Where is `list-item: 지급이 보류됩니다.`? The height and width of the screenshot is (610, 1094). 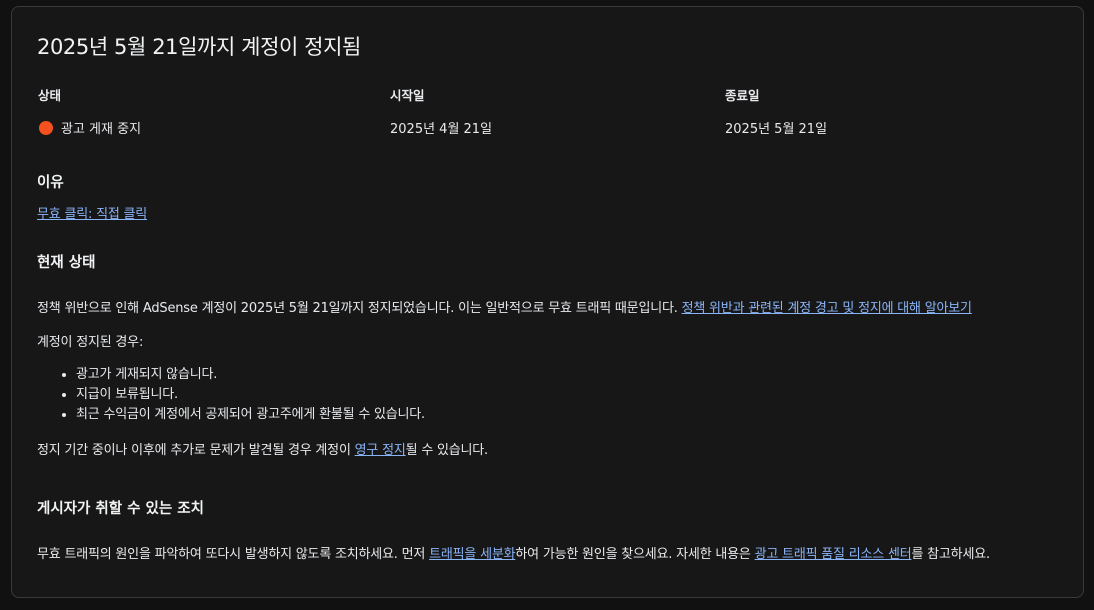 list-item: 지급이 보류됩니다. is located at coordinates (250, 395).